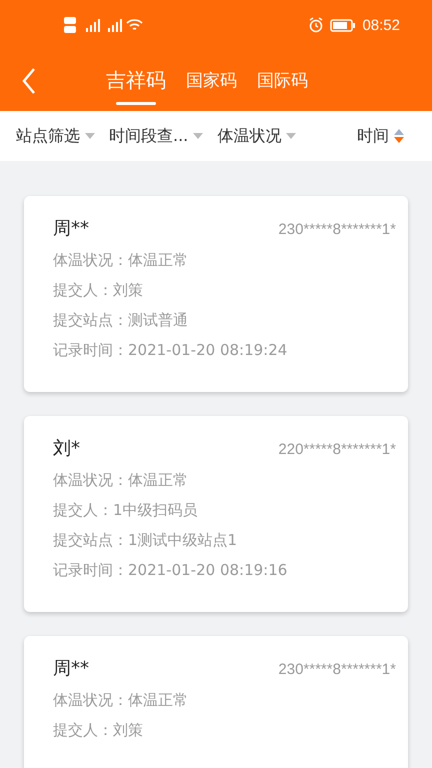 This screenshot has width=432, height=768. Describe the element at coordinates (343, 25) in the screenshot. I see `battery-icon` at that location.